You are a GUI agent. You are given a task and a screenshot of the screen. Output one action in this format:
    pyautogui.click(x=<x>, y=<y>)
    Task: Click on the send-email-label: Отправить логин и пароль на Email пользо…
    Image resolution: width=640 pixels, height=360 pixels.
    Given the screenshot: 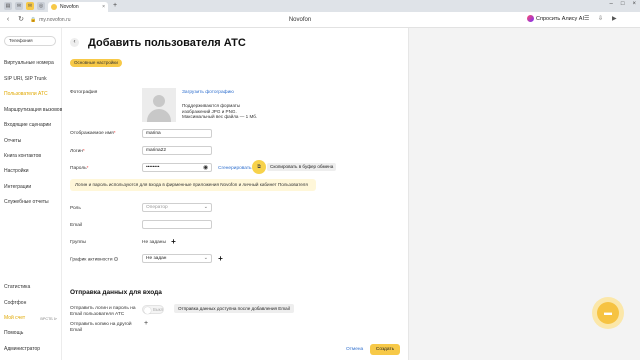 What is the action you would take?
    pyautogui.click(x=103, y=311)
    